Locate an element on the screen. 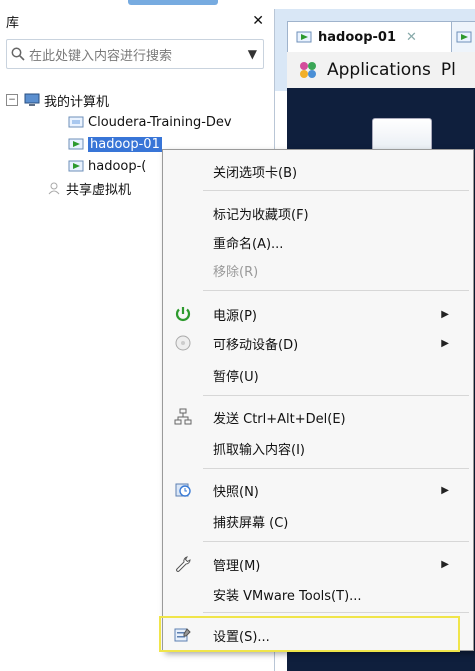 This screenshot has width=475, height=671. tree-item-hadoop-01: hadoop-01 is located at coordinates (115, 144).